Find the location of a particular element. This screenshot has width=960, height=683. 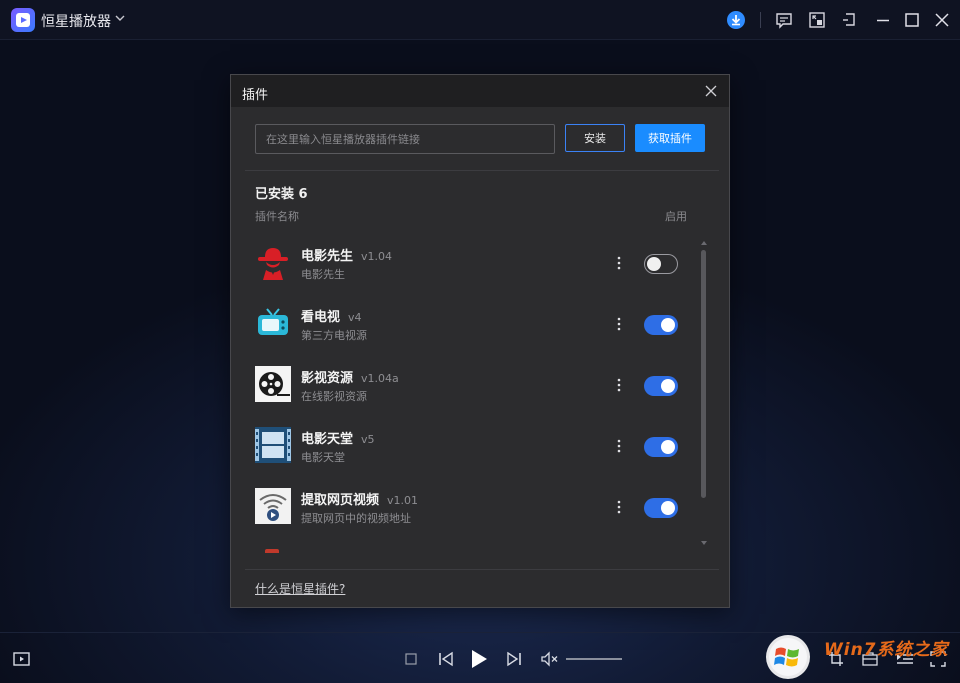

maximize-icon is located at coordinates (912, 20).